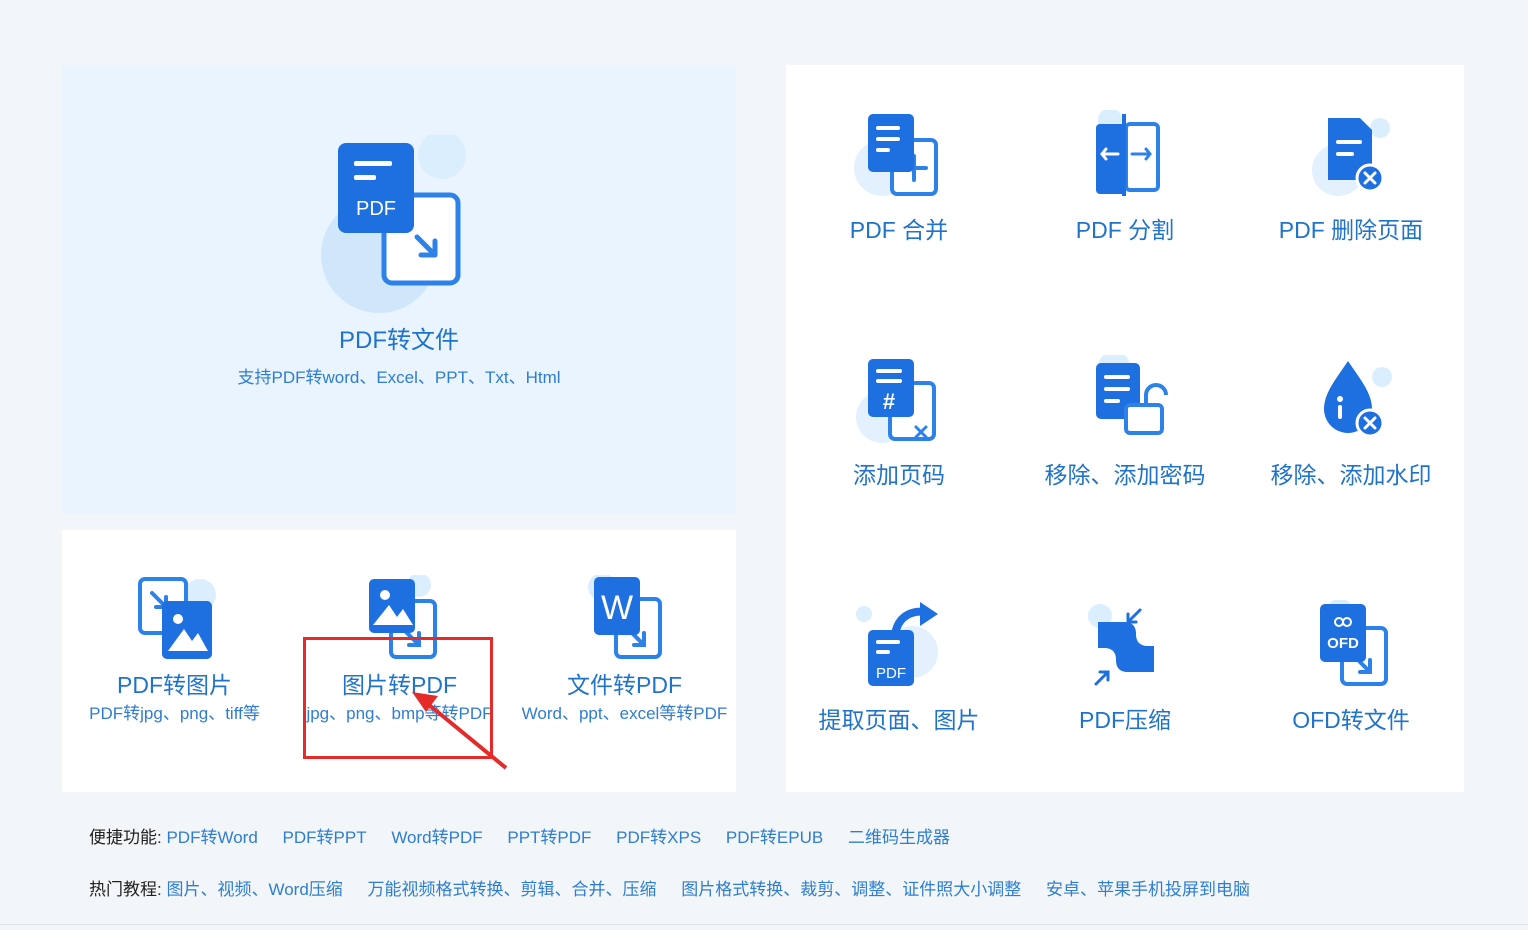 This screenshot has width=1528, height=930. I want to click on tool-title: PDF 分割, so click(1125, 230).